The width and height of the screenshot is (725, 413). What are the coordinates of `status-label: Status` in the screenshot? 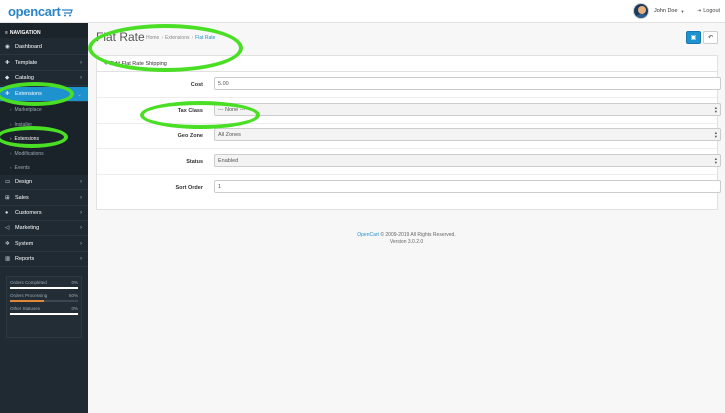 It's located at (194, 162).